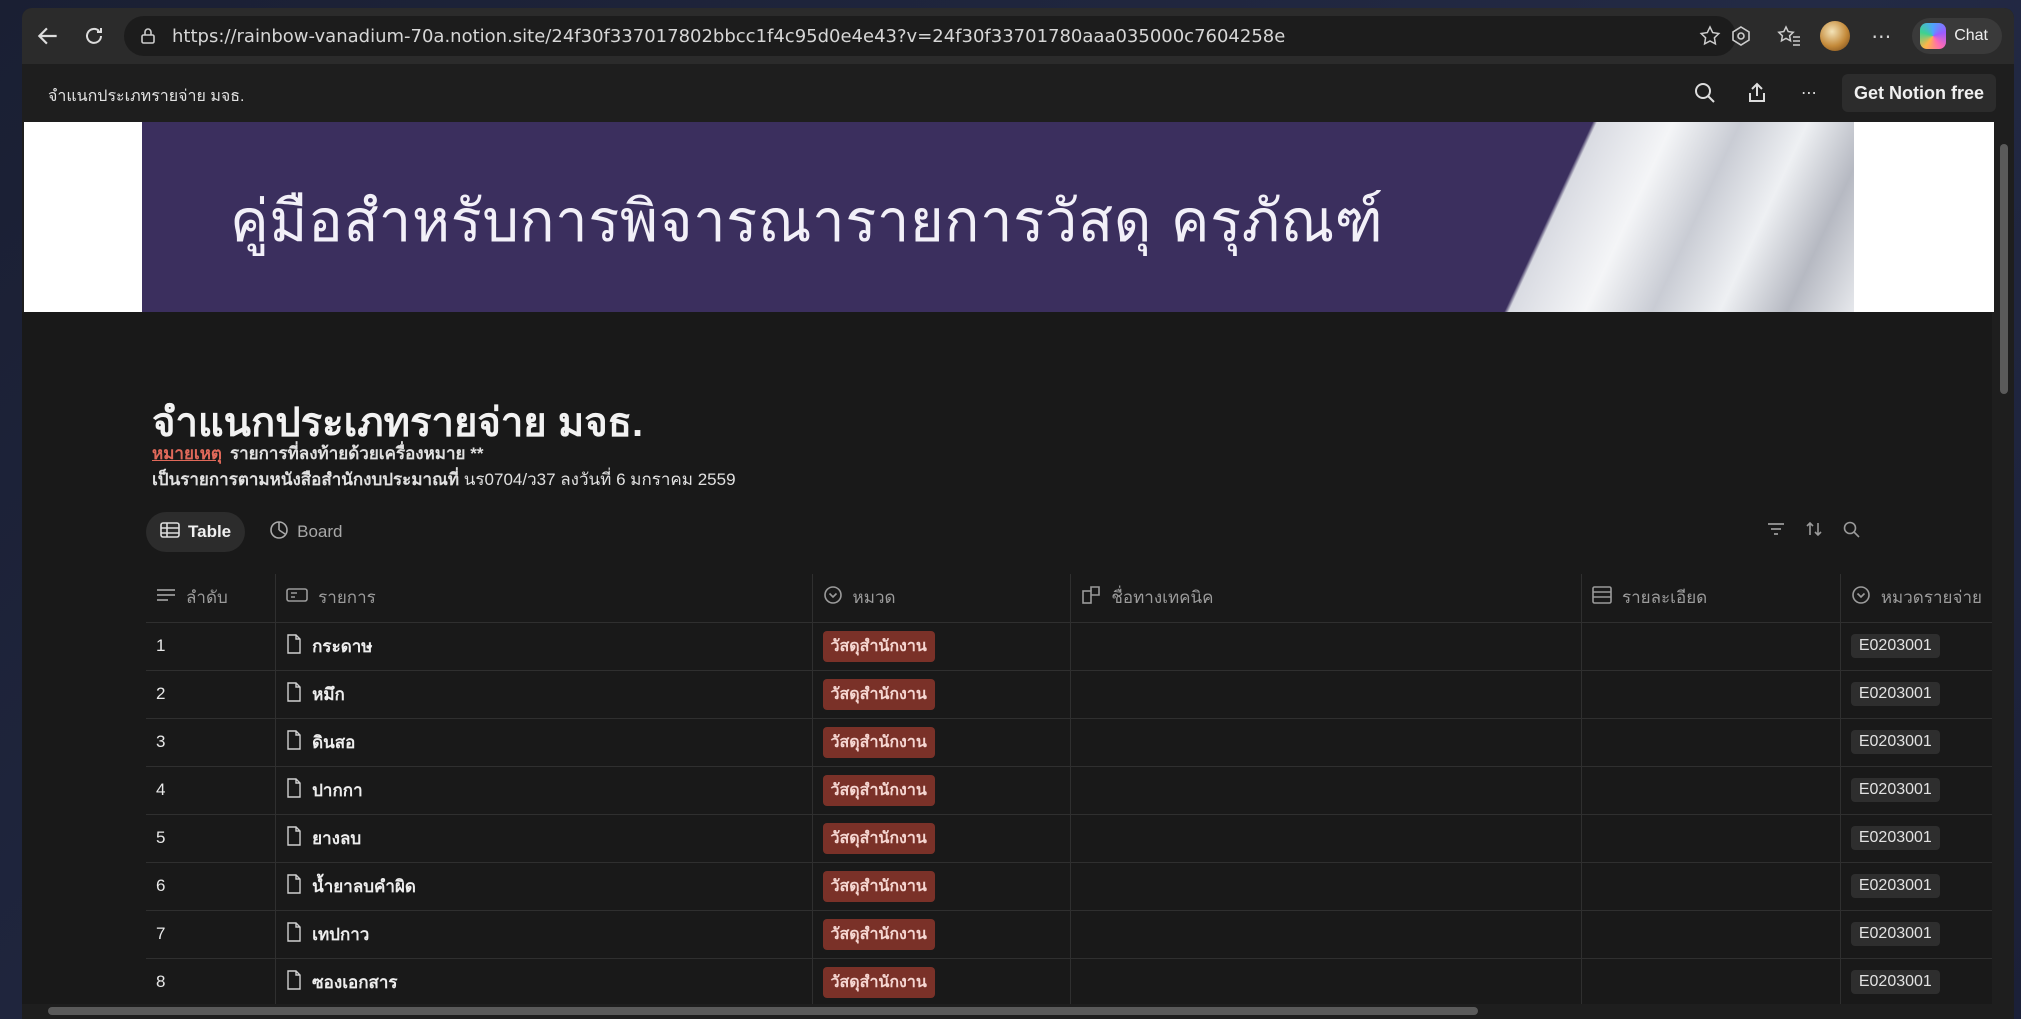  Describe the element at coordinates (833, 597) in the screenshot. I see `select-icon` at that location.